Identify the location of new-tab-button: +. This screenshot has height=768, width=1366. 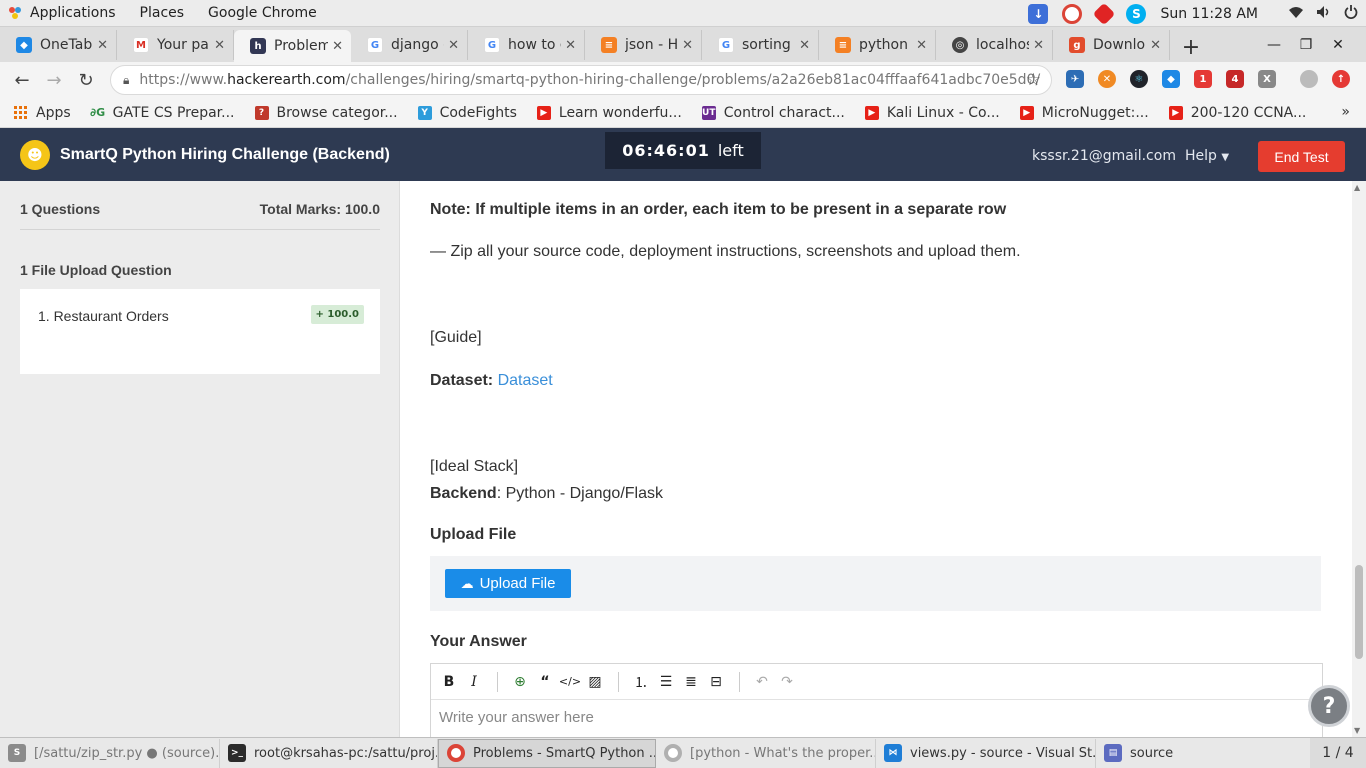
(1191, 47).